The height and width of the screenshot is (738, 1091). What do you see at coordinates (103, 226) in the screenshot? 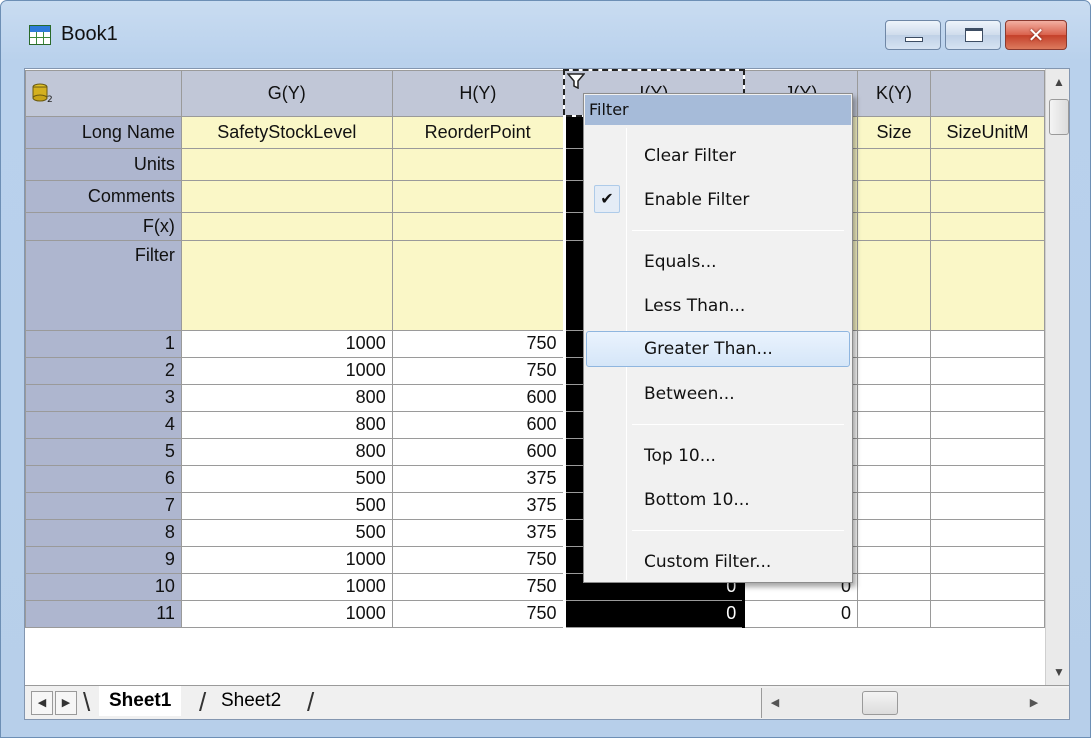
I see `row-label-fx: F(x)` at bounding box center [103, 226].